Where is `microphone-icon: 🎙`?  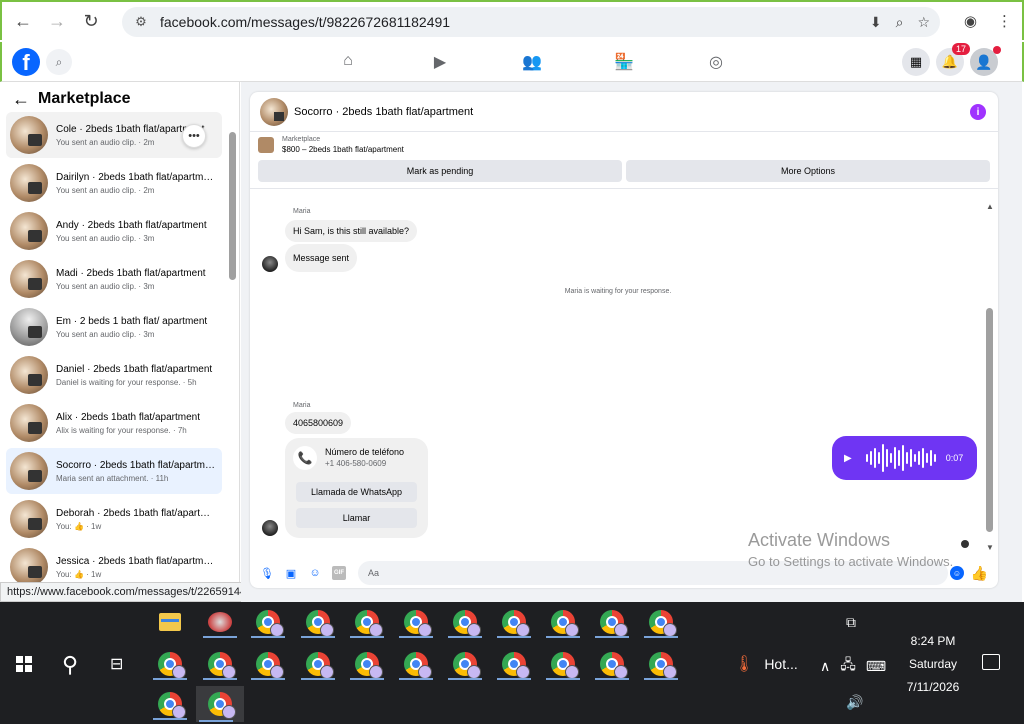
microphone-icon: 🎙 is located at coordinates (267, 573).